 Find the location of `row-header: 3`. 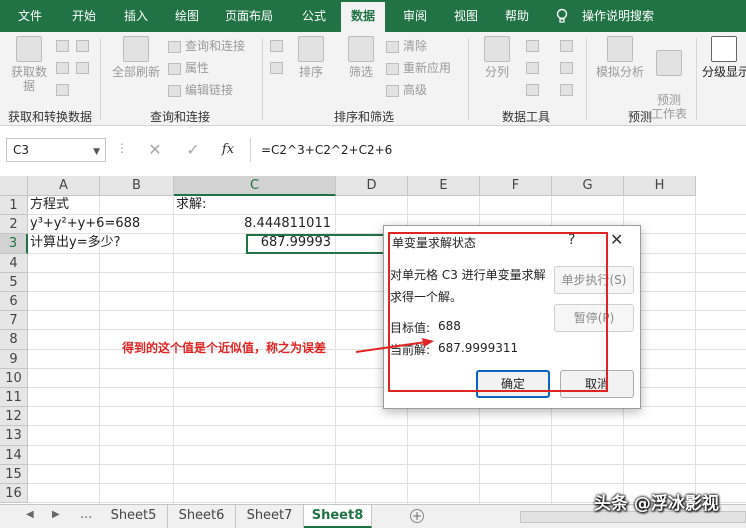

row-header: 3 is located at coordinates (14, 244).